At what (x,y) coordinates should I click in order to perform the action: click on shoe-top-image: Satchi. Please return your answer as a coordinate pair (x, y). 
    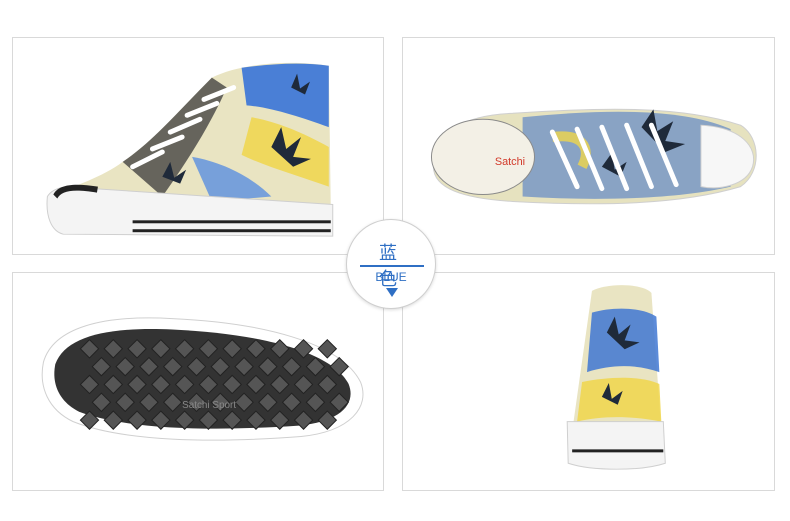
    Looking at the image, I should click on (593, 156).